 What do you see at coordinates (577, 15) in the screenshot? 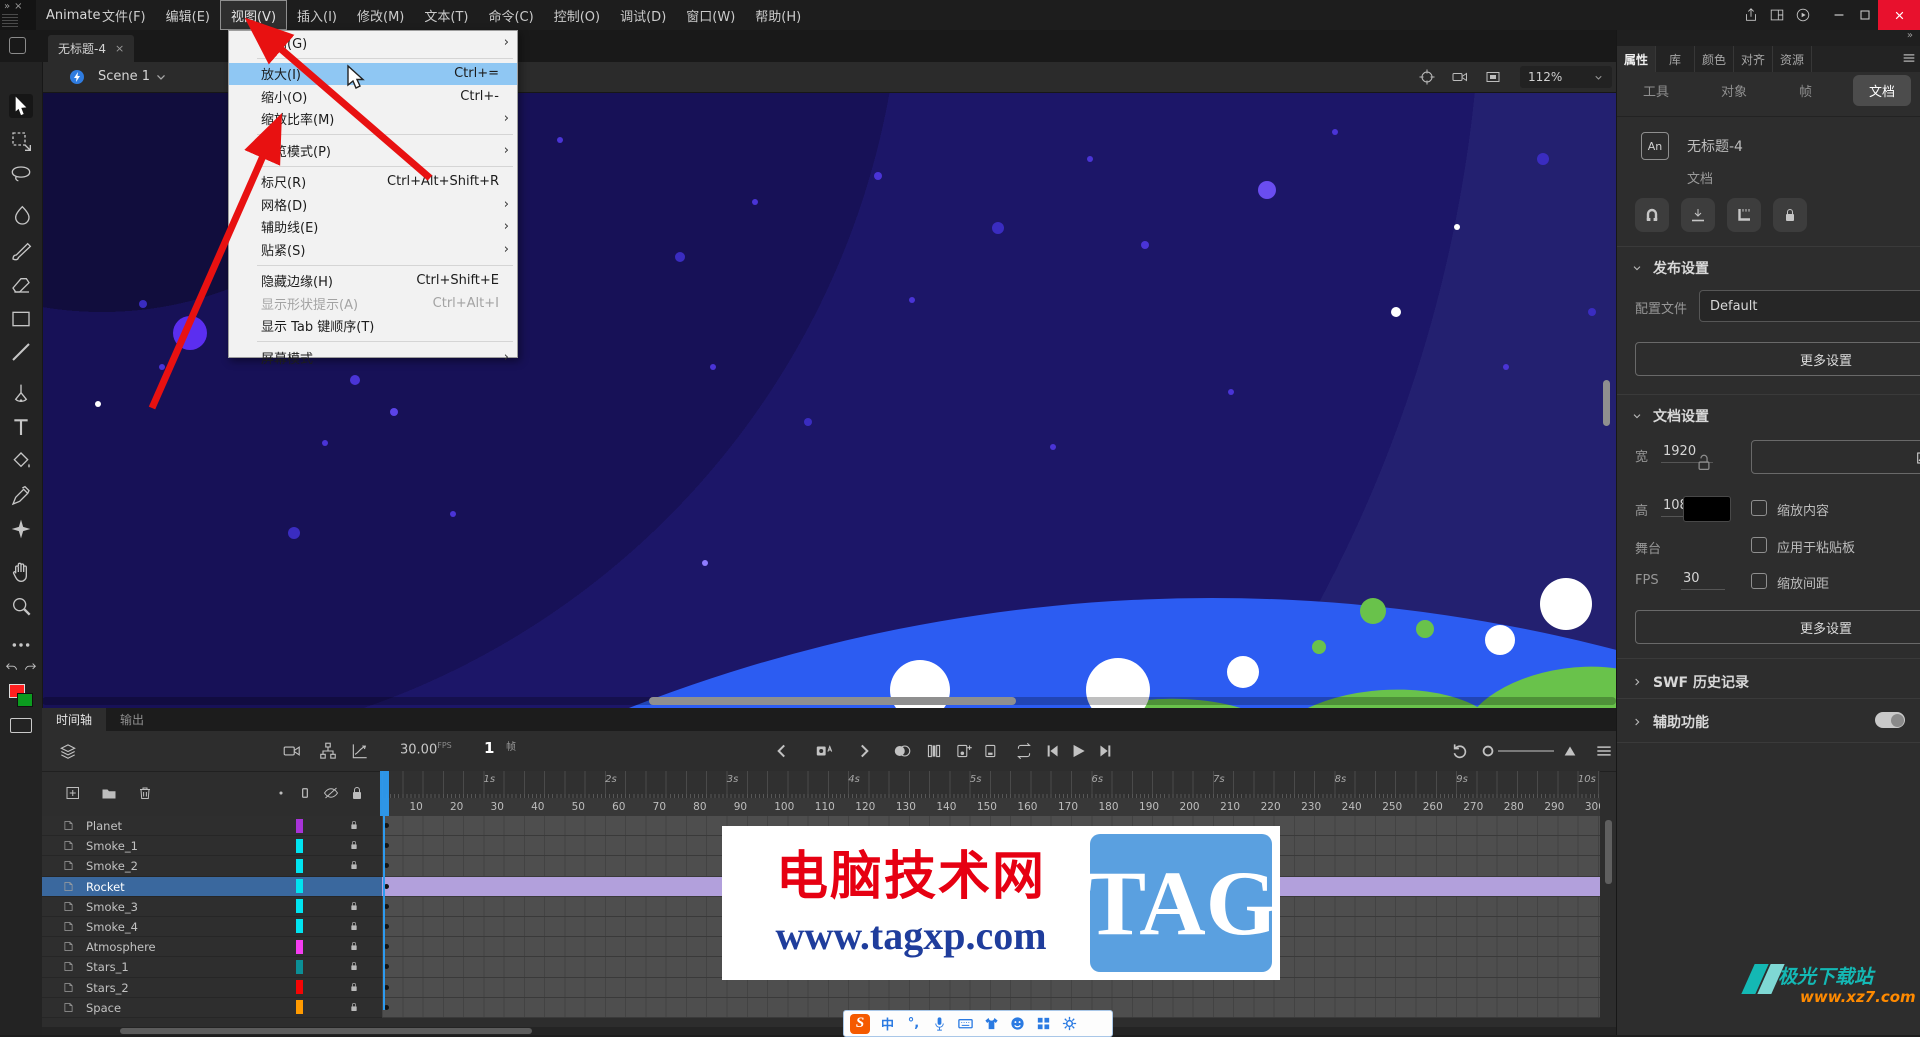
I see `menubar-item-控制O: 控制(O)` at bounding box center [577, 15].